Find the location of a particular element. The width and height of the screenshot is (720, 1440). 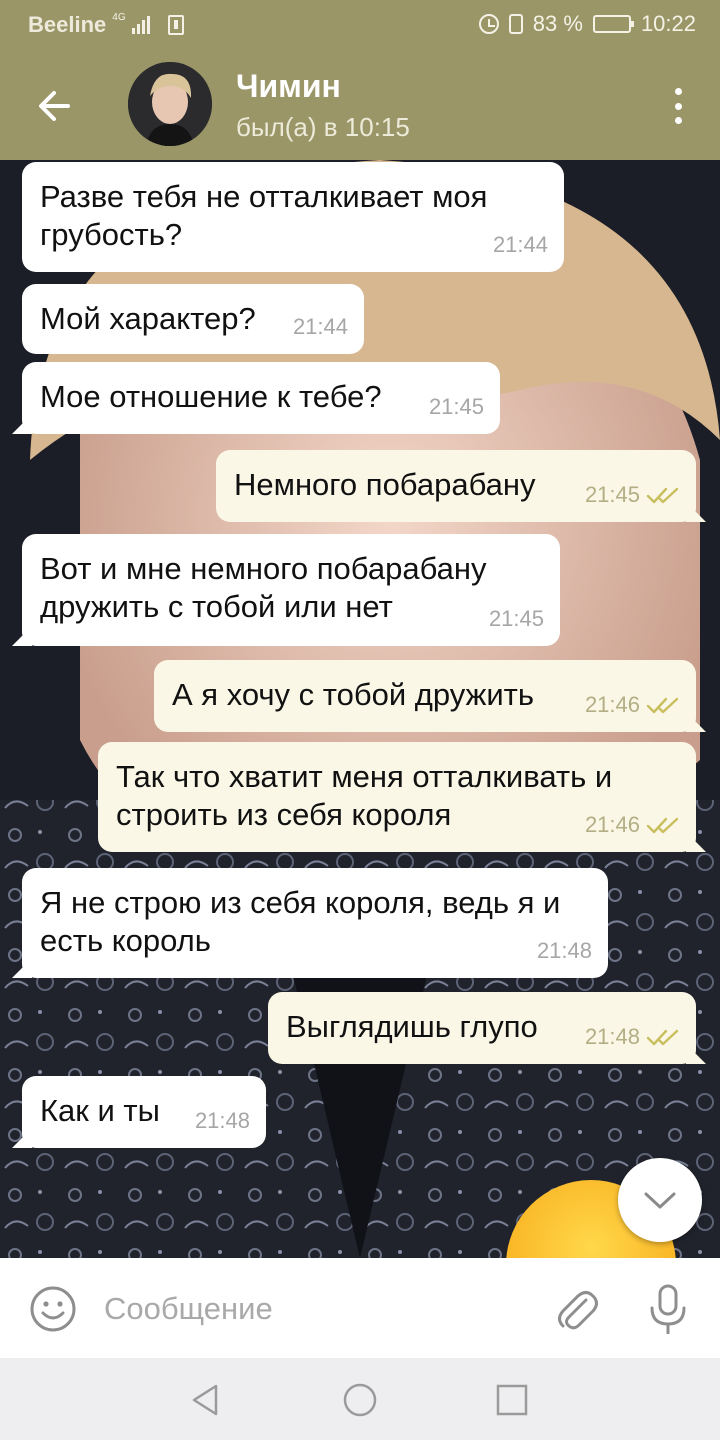

nav-recents-icon is located at coordinates (512, 1400).